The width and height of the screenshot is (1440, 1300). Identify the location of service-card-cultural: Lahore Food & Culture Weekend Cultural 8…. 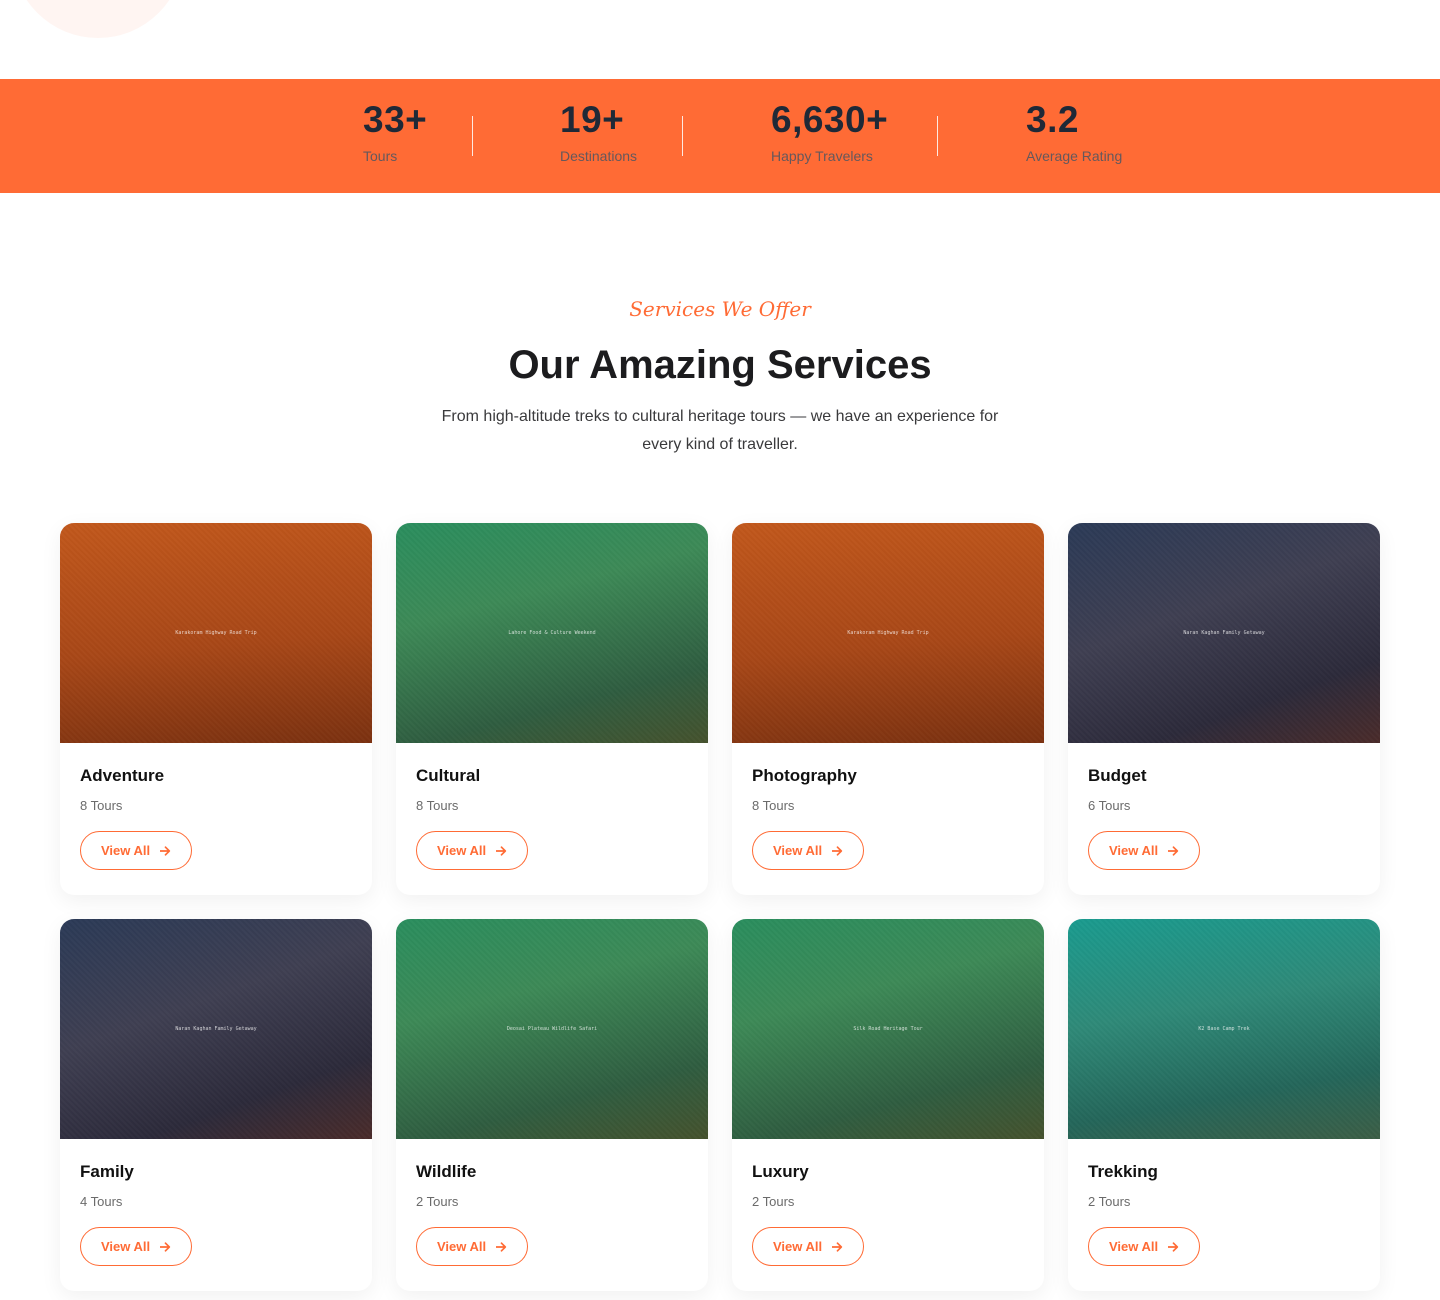
(552, 709).